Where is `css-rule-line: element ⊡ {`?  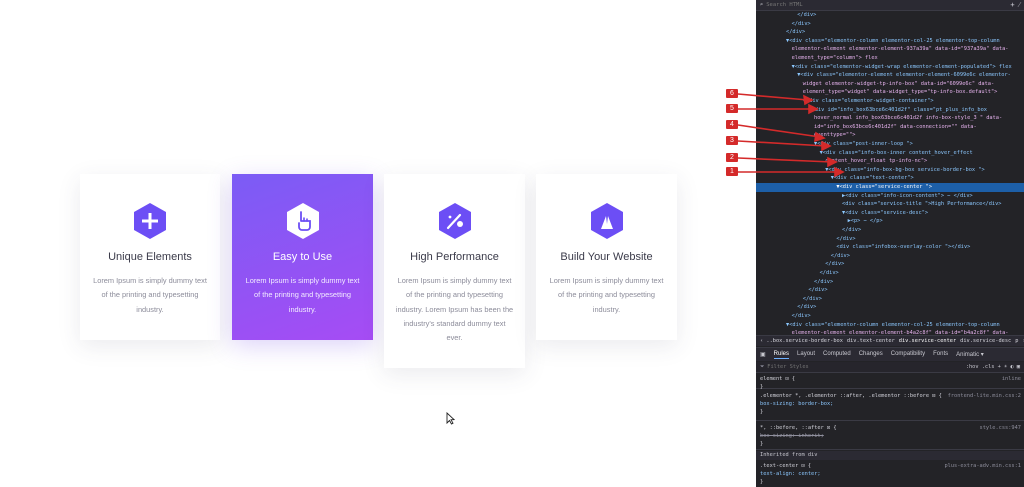
css-rule-line: element ⊡ { is located at coordinates (778, 379).